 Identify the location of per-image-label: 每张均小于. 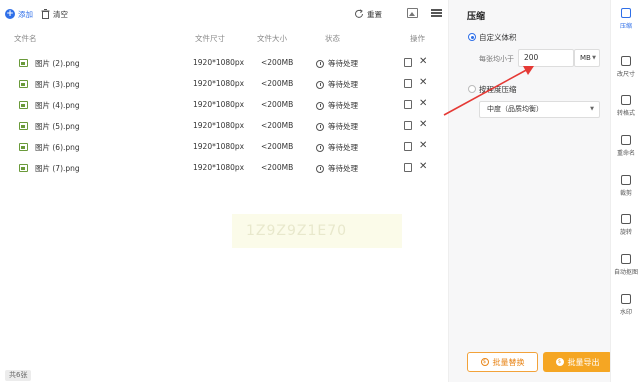
(496, 59).